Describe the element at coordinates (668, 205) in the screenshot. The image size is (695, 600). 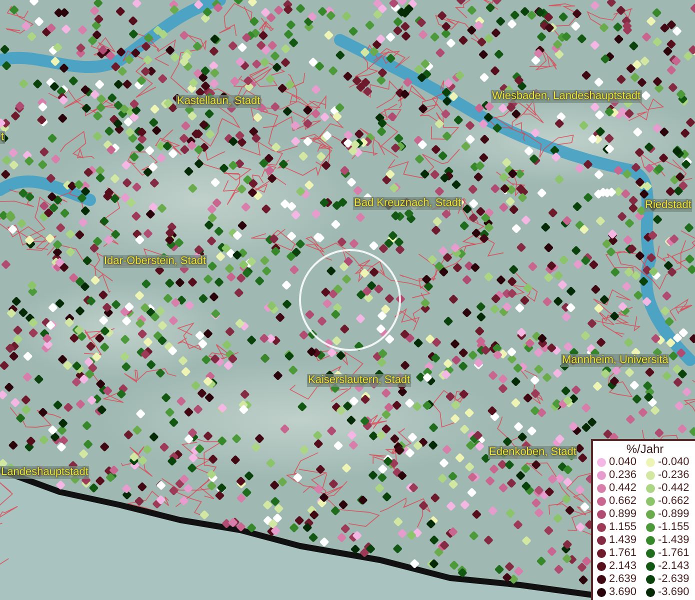
I see `place-label: Riedstadt` at that location.